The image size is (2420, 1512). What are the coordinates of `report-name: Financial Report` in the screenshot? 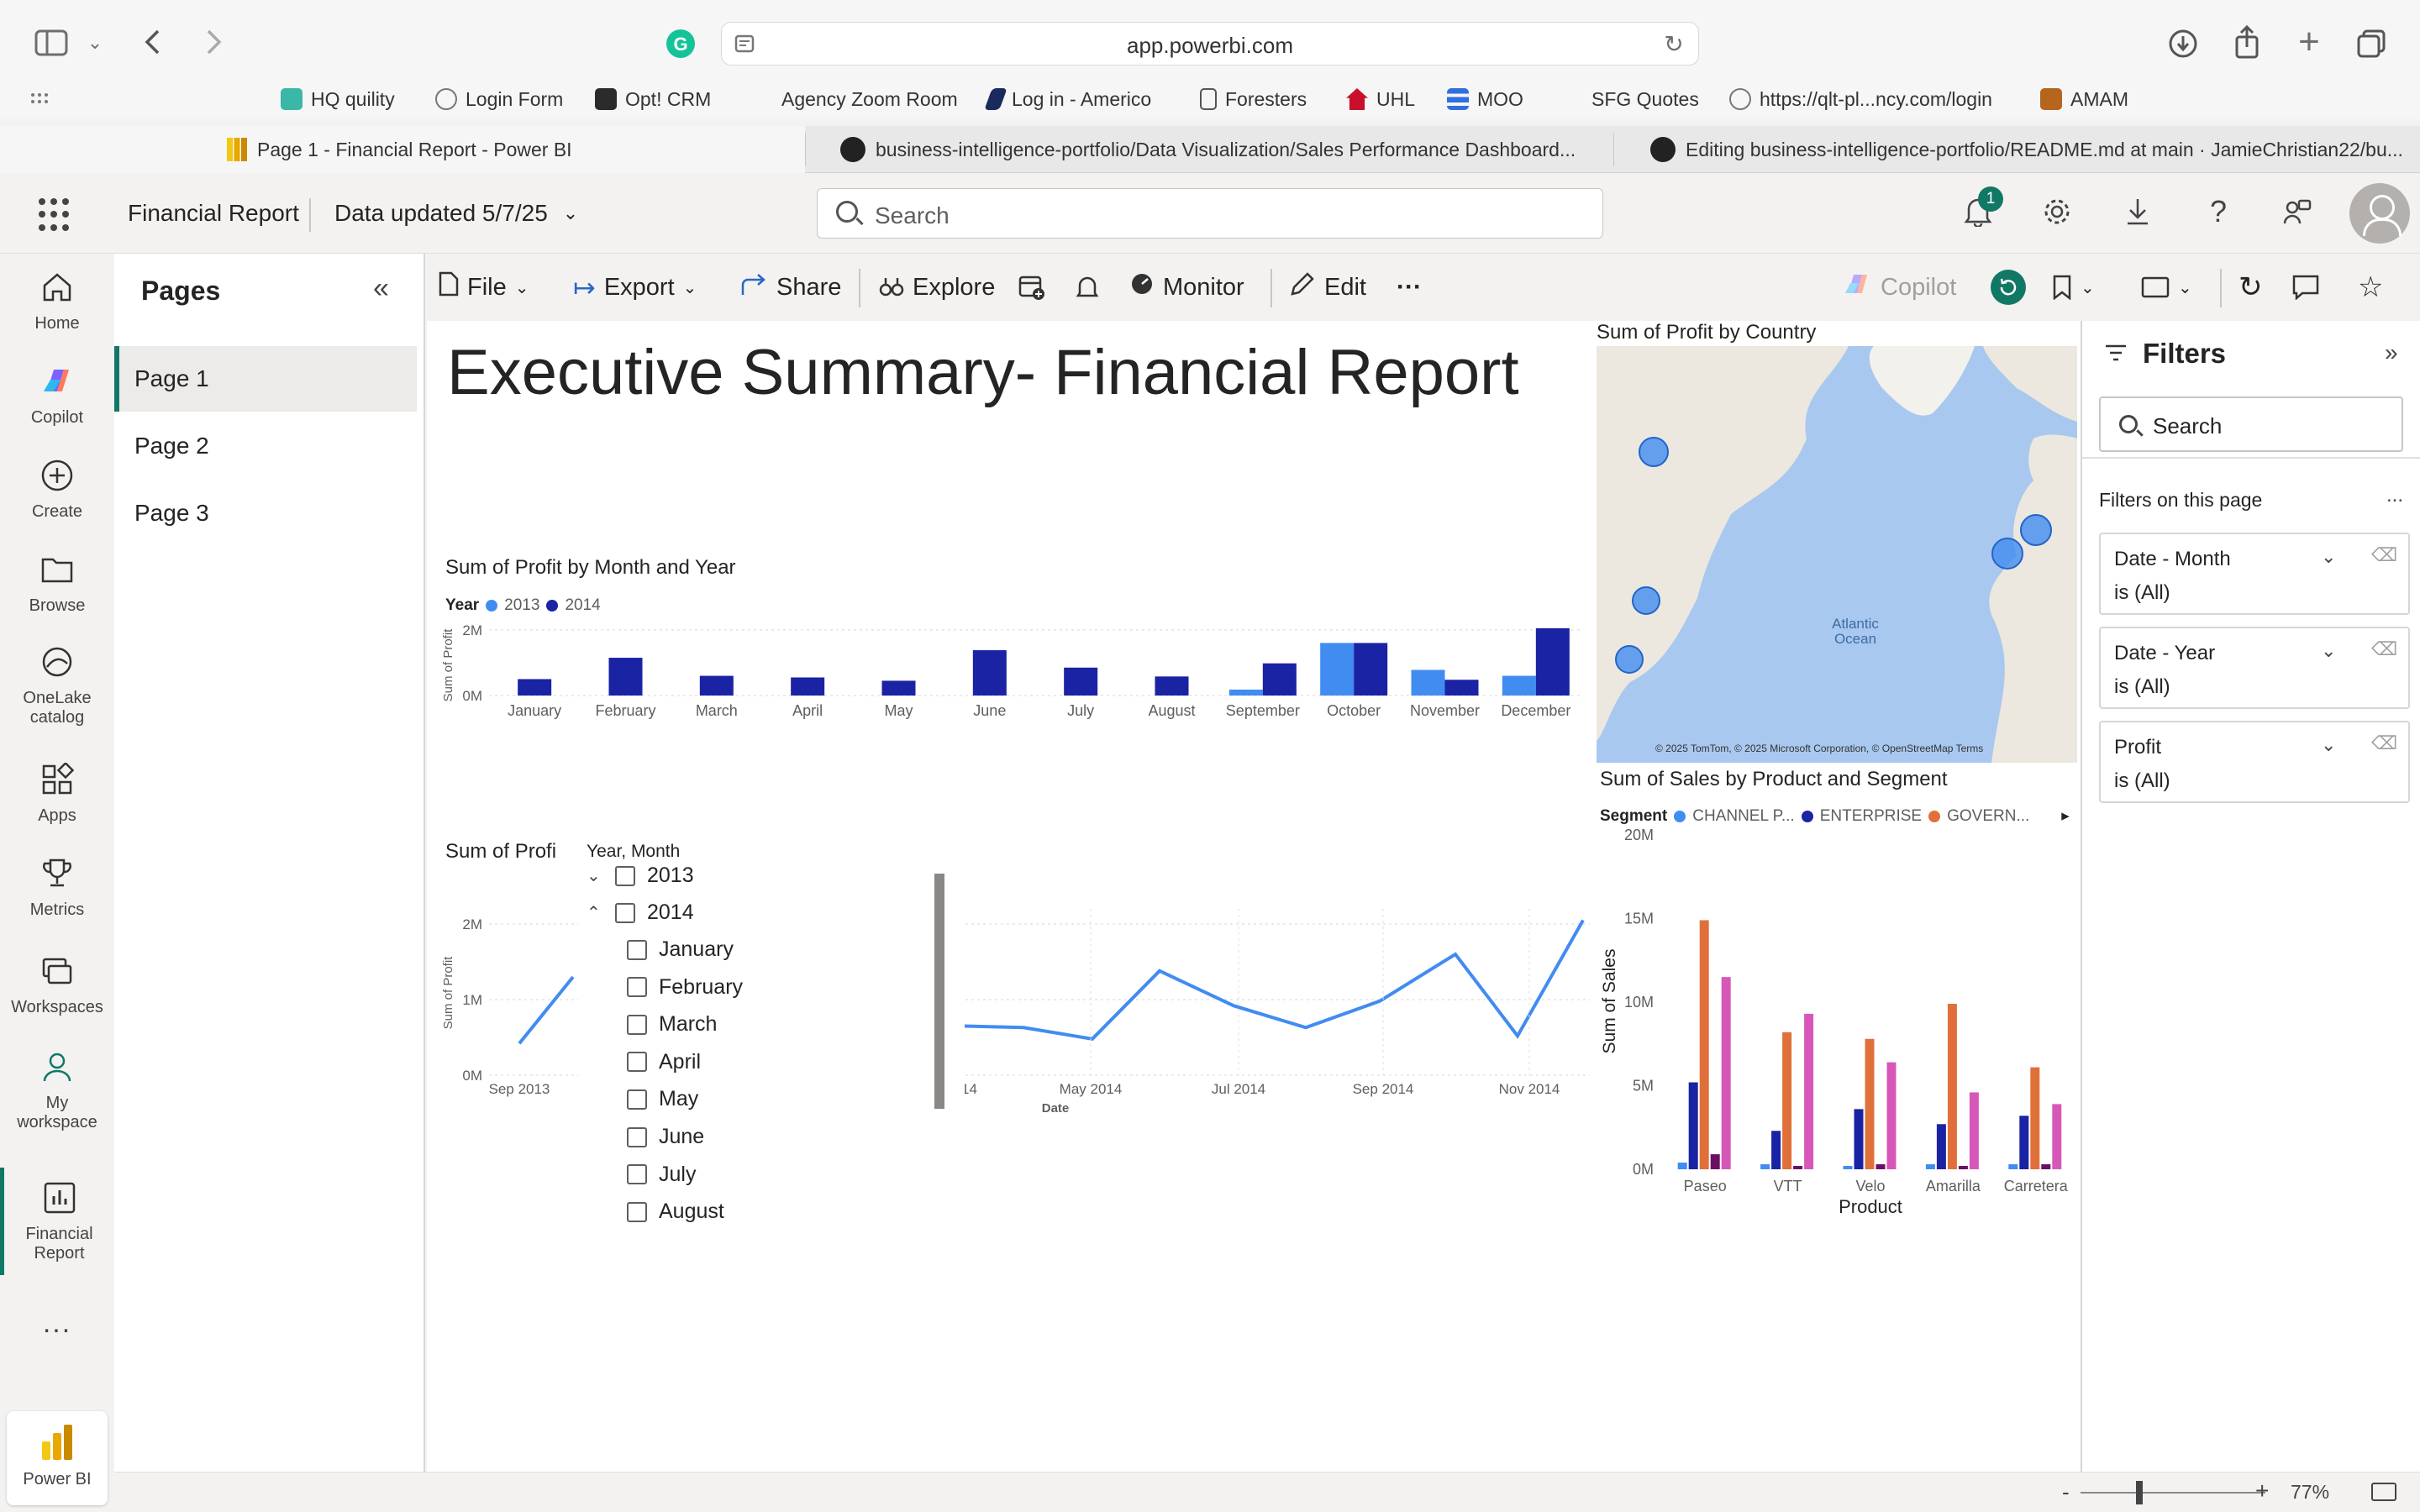 It's located at (214, 213).